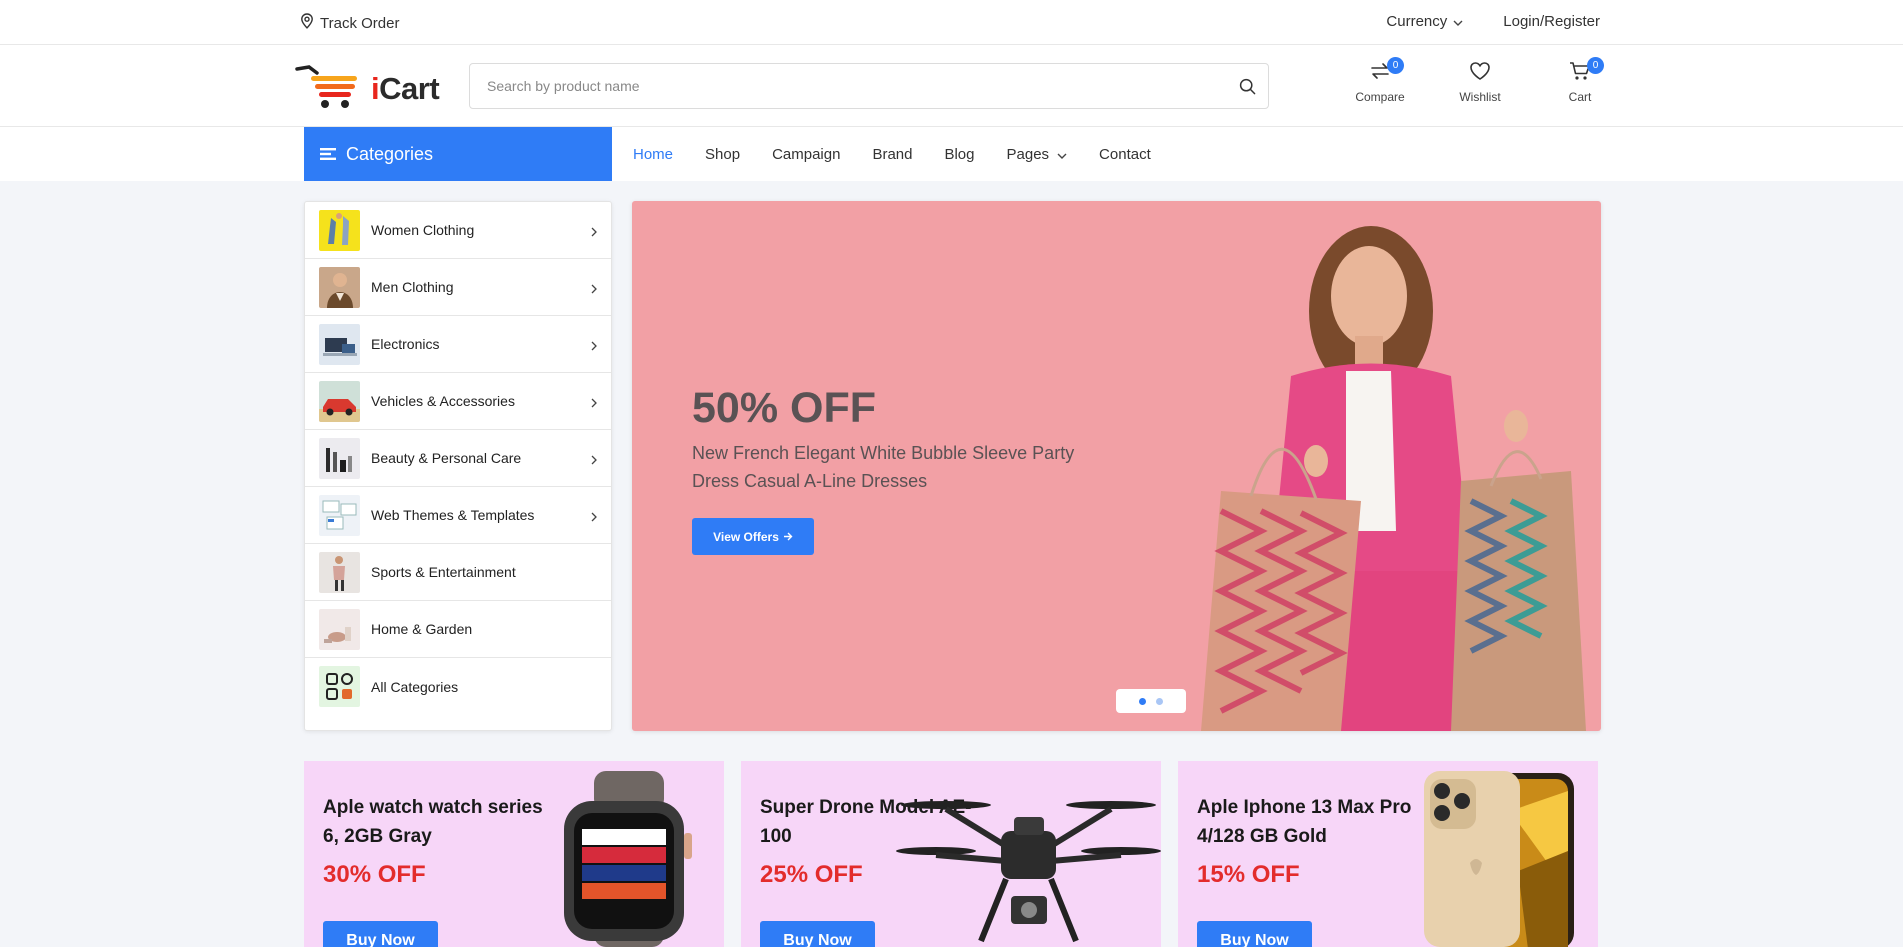 The image size is (1903, 947). I want to click on cart-button: 0 Cart, so click(1580, 80).